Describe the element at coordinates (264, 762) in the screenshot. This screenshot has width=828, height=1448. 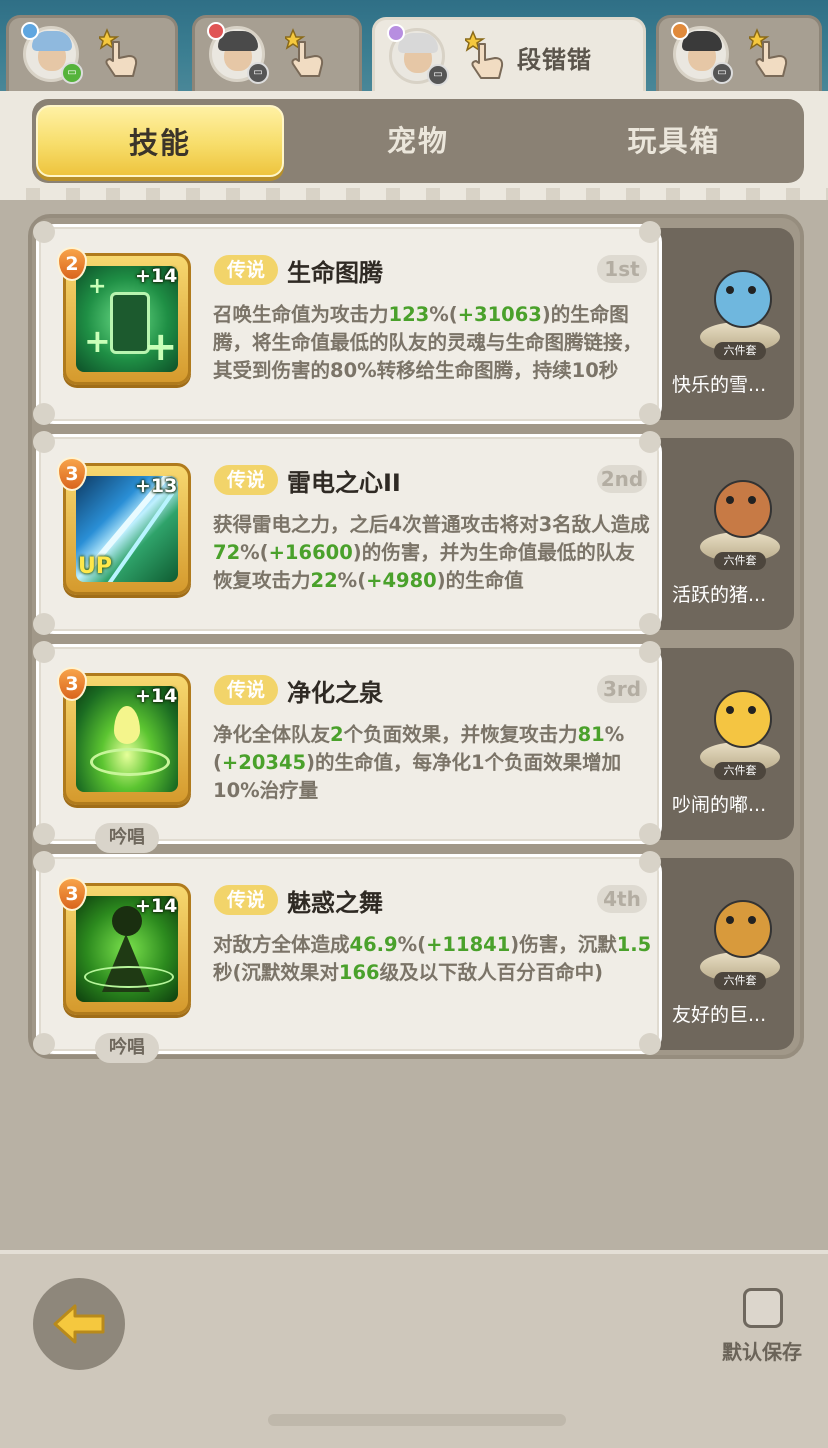
I see `skill-value: +20345` at that location.